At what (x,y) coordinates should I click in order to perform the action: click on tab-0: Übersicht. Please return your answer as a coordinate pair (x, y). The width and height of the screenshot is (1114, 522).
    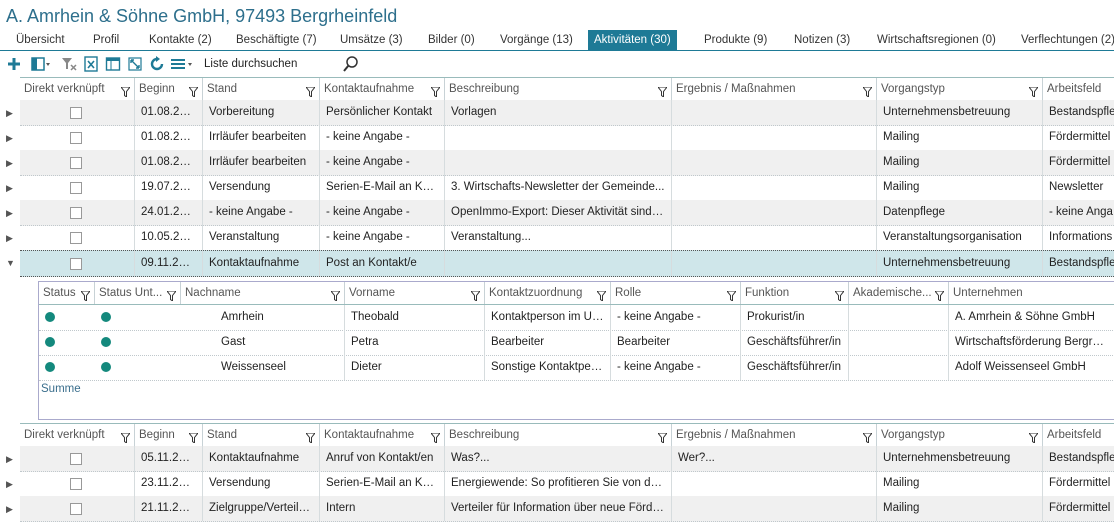
    Looking at the image, I should click on (40, 40).